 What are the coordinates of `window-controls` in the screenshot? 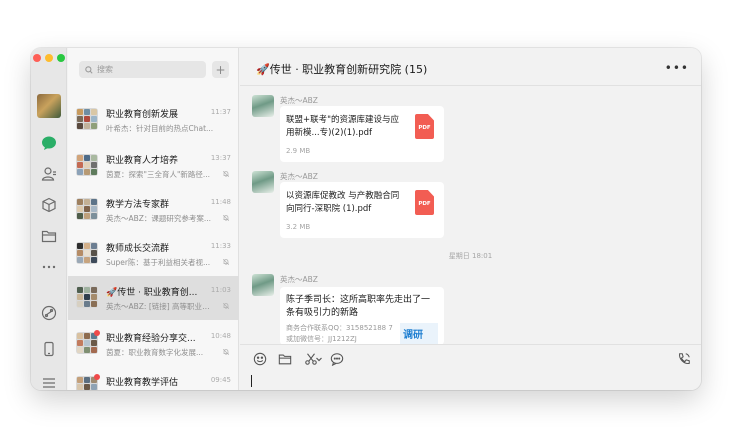 It's located at (49, 58).